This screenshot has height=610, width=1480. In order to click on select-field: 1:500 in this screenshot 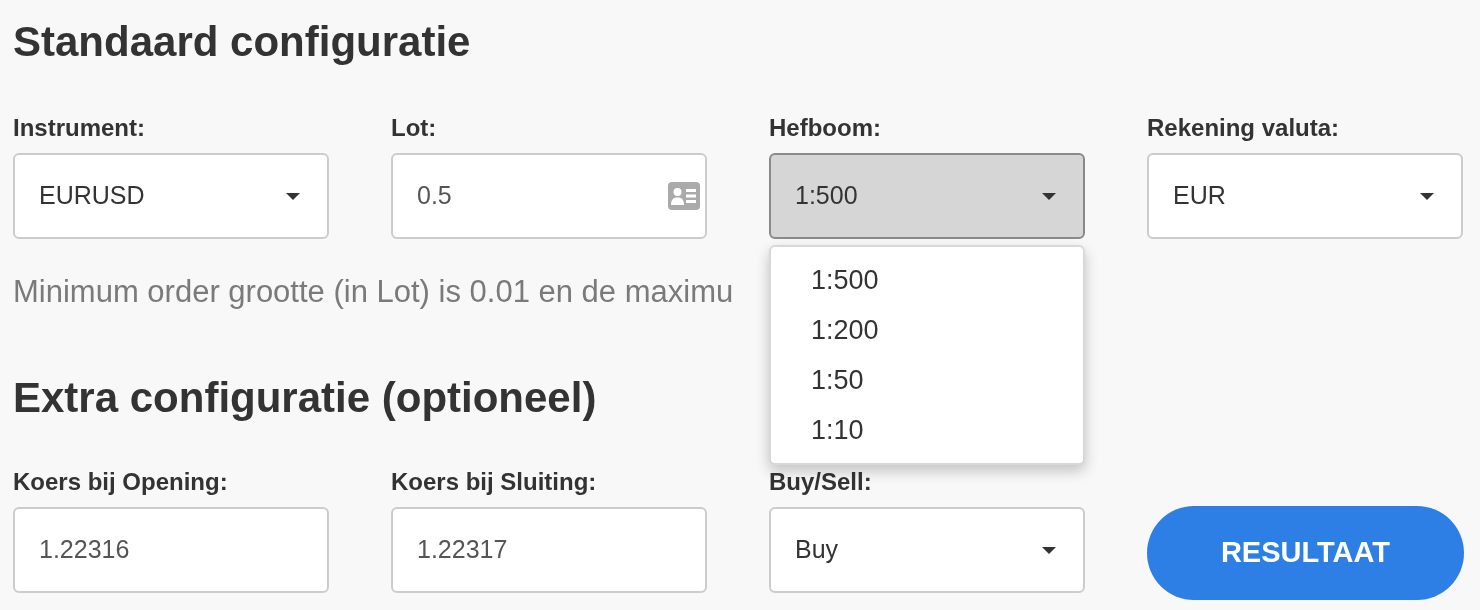, I will do `click(927, 196)`.